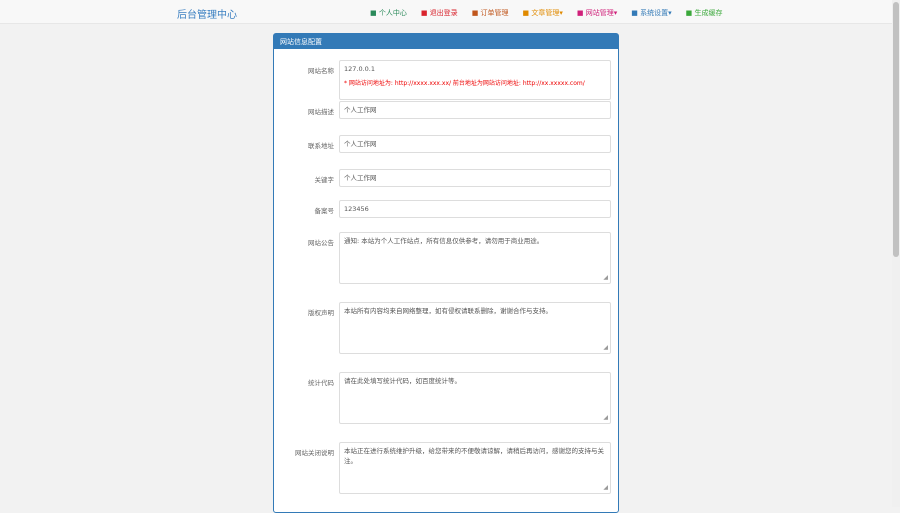 This screenshot has height=513, width=900. What do you see at coordinates (321, 112) in the screenshot?
I see `field-label: 网站描述` at bounding box center [321, 112].